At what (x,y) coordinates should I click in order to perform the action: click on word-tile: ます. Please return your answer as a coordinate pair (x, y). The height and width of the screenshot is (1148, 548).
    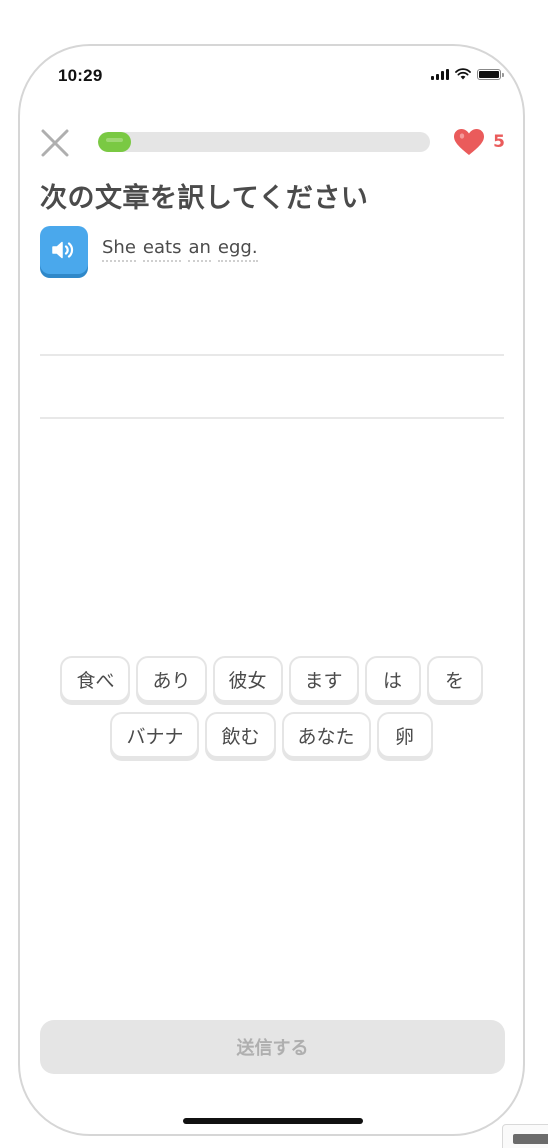
    Looking at the image, I should click on (323, 679).